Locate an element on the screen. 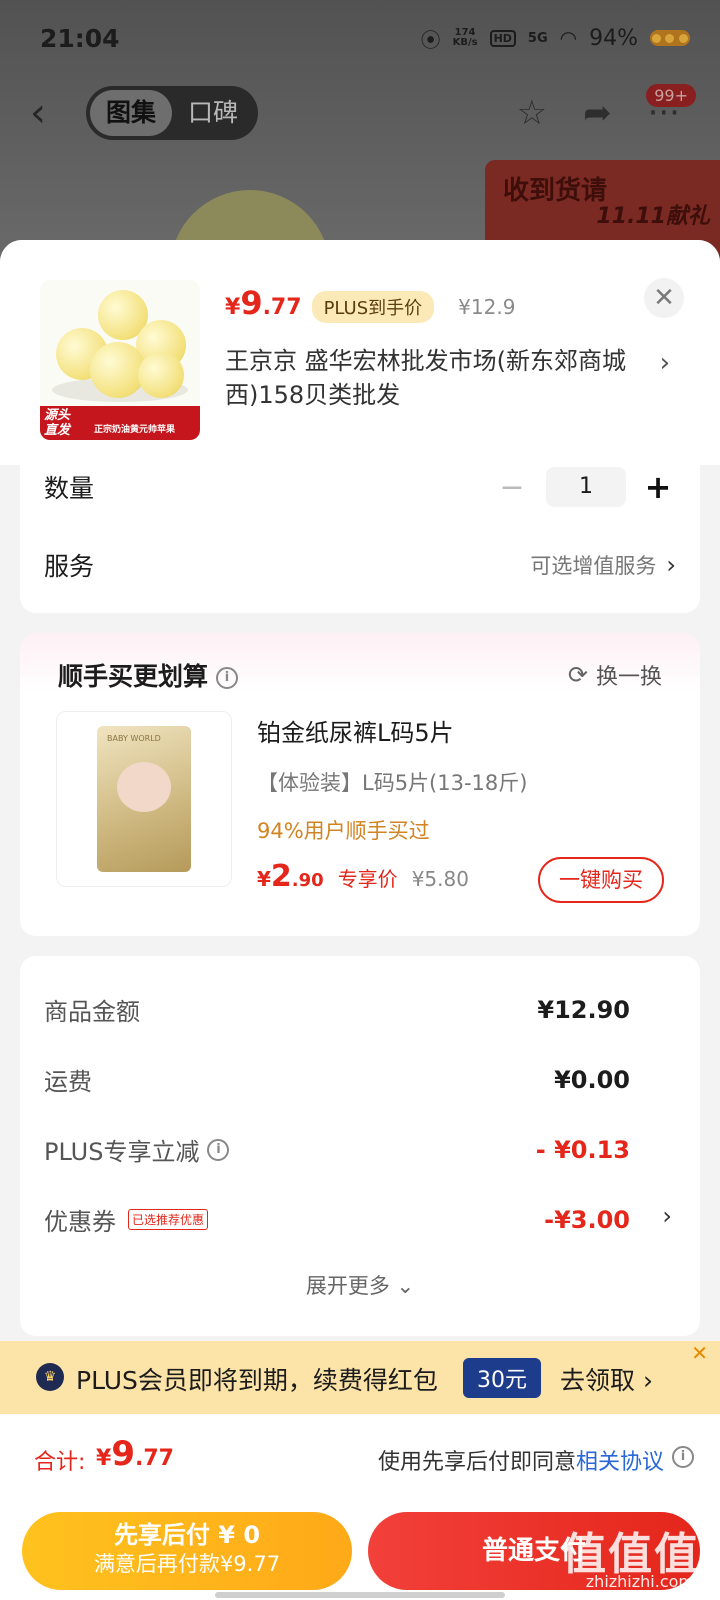 This screenshot has width=720, height=1600. summary-row-plus-discount: PLUS专享立减 i - ¥0.13 is located at coordinates (337, 1151).